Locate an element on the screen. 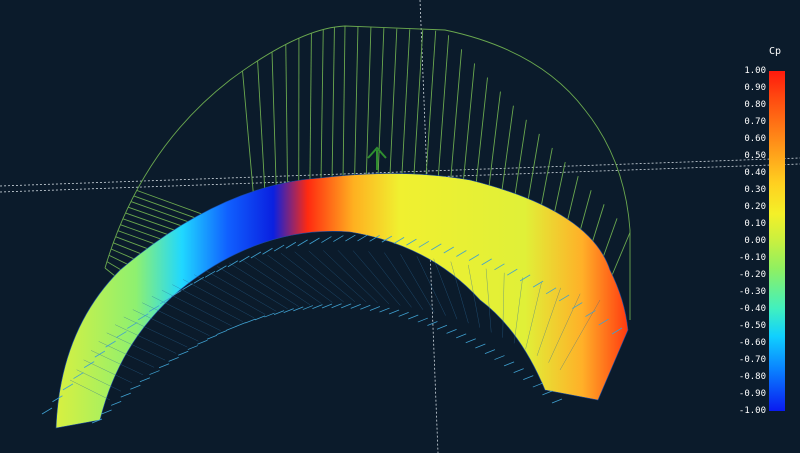 This screenshot has width=800, height=453. colorbar-tick-label: 0.20 is located at coordinates (755, 207).